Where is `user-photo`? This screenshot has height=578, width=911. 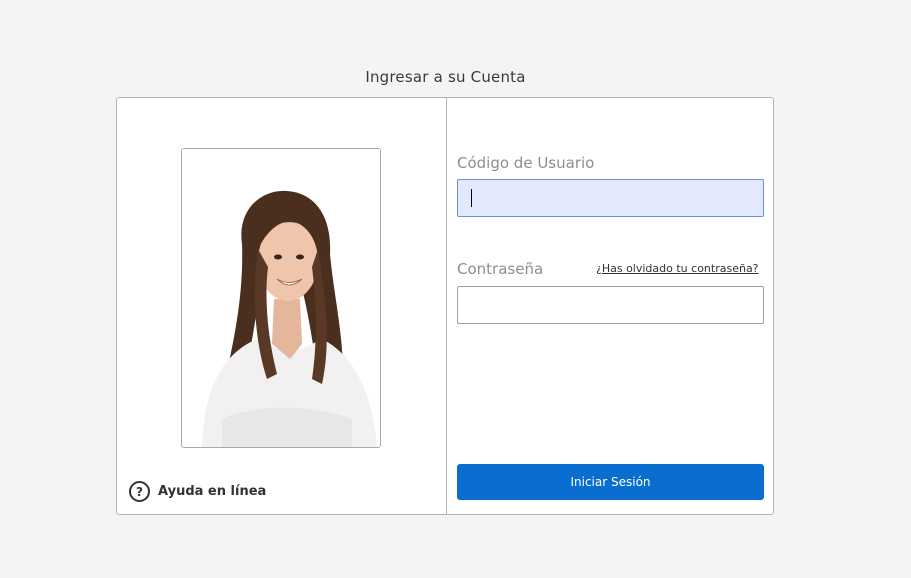
user-photo is located at coordinates (281, 298).